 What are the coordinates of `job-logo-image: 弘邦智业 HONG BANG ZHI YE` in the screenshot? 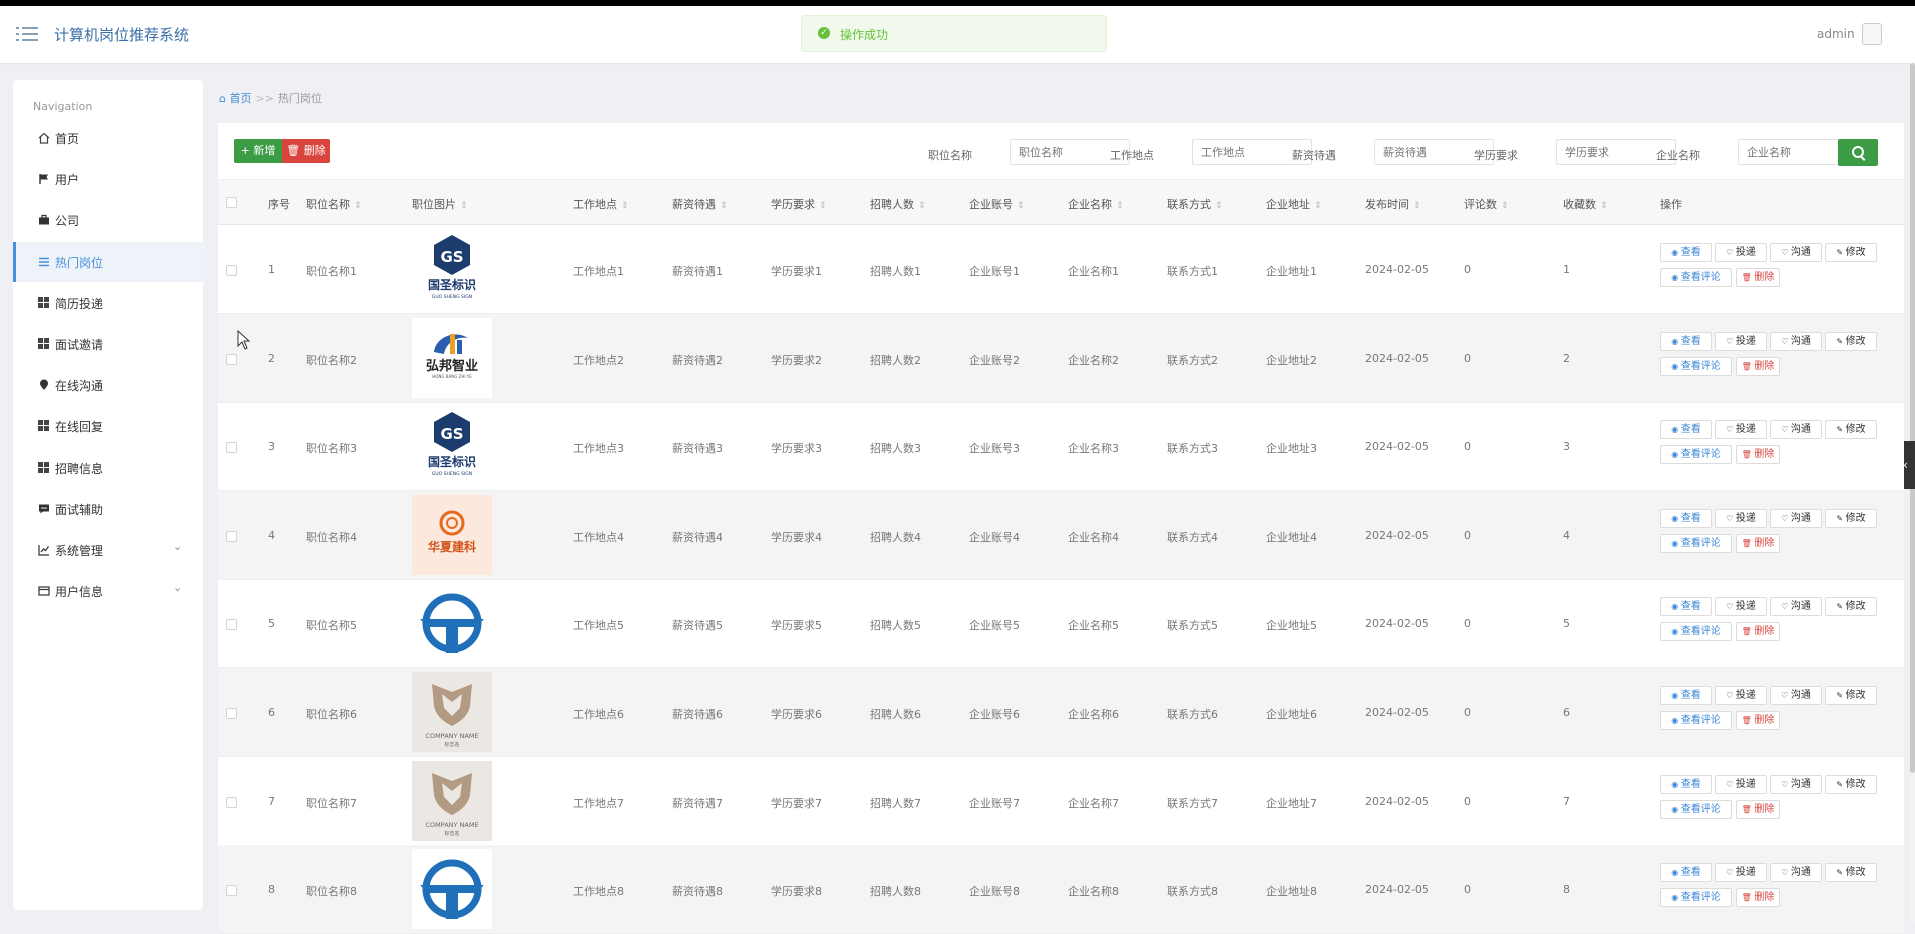 It's located at (452, 357).